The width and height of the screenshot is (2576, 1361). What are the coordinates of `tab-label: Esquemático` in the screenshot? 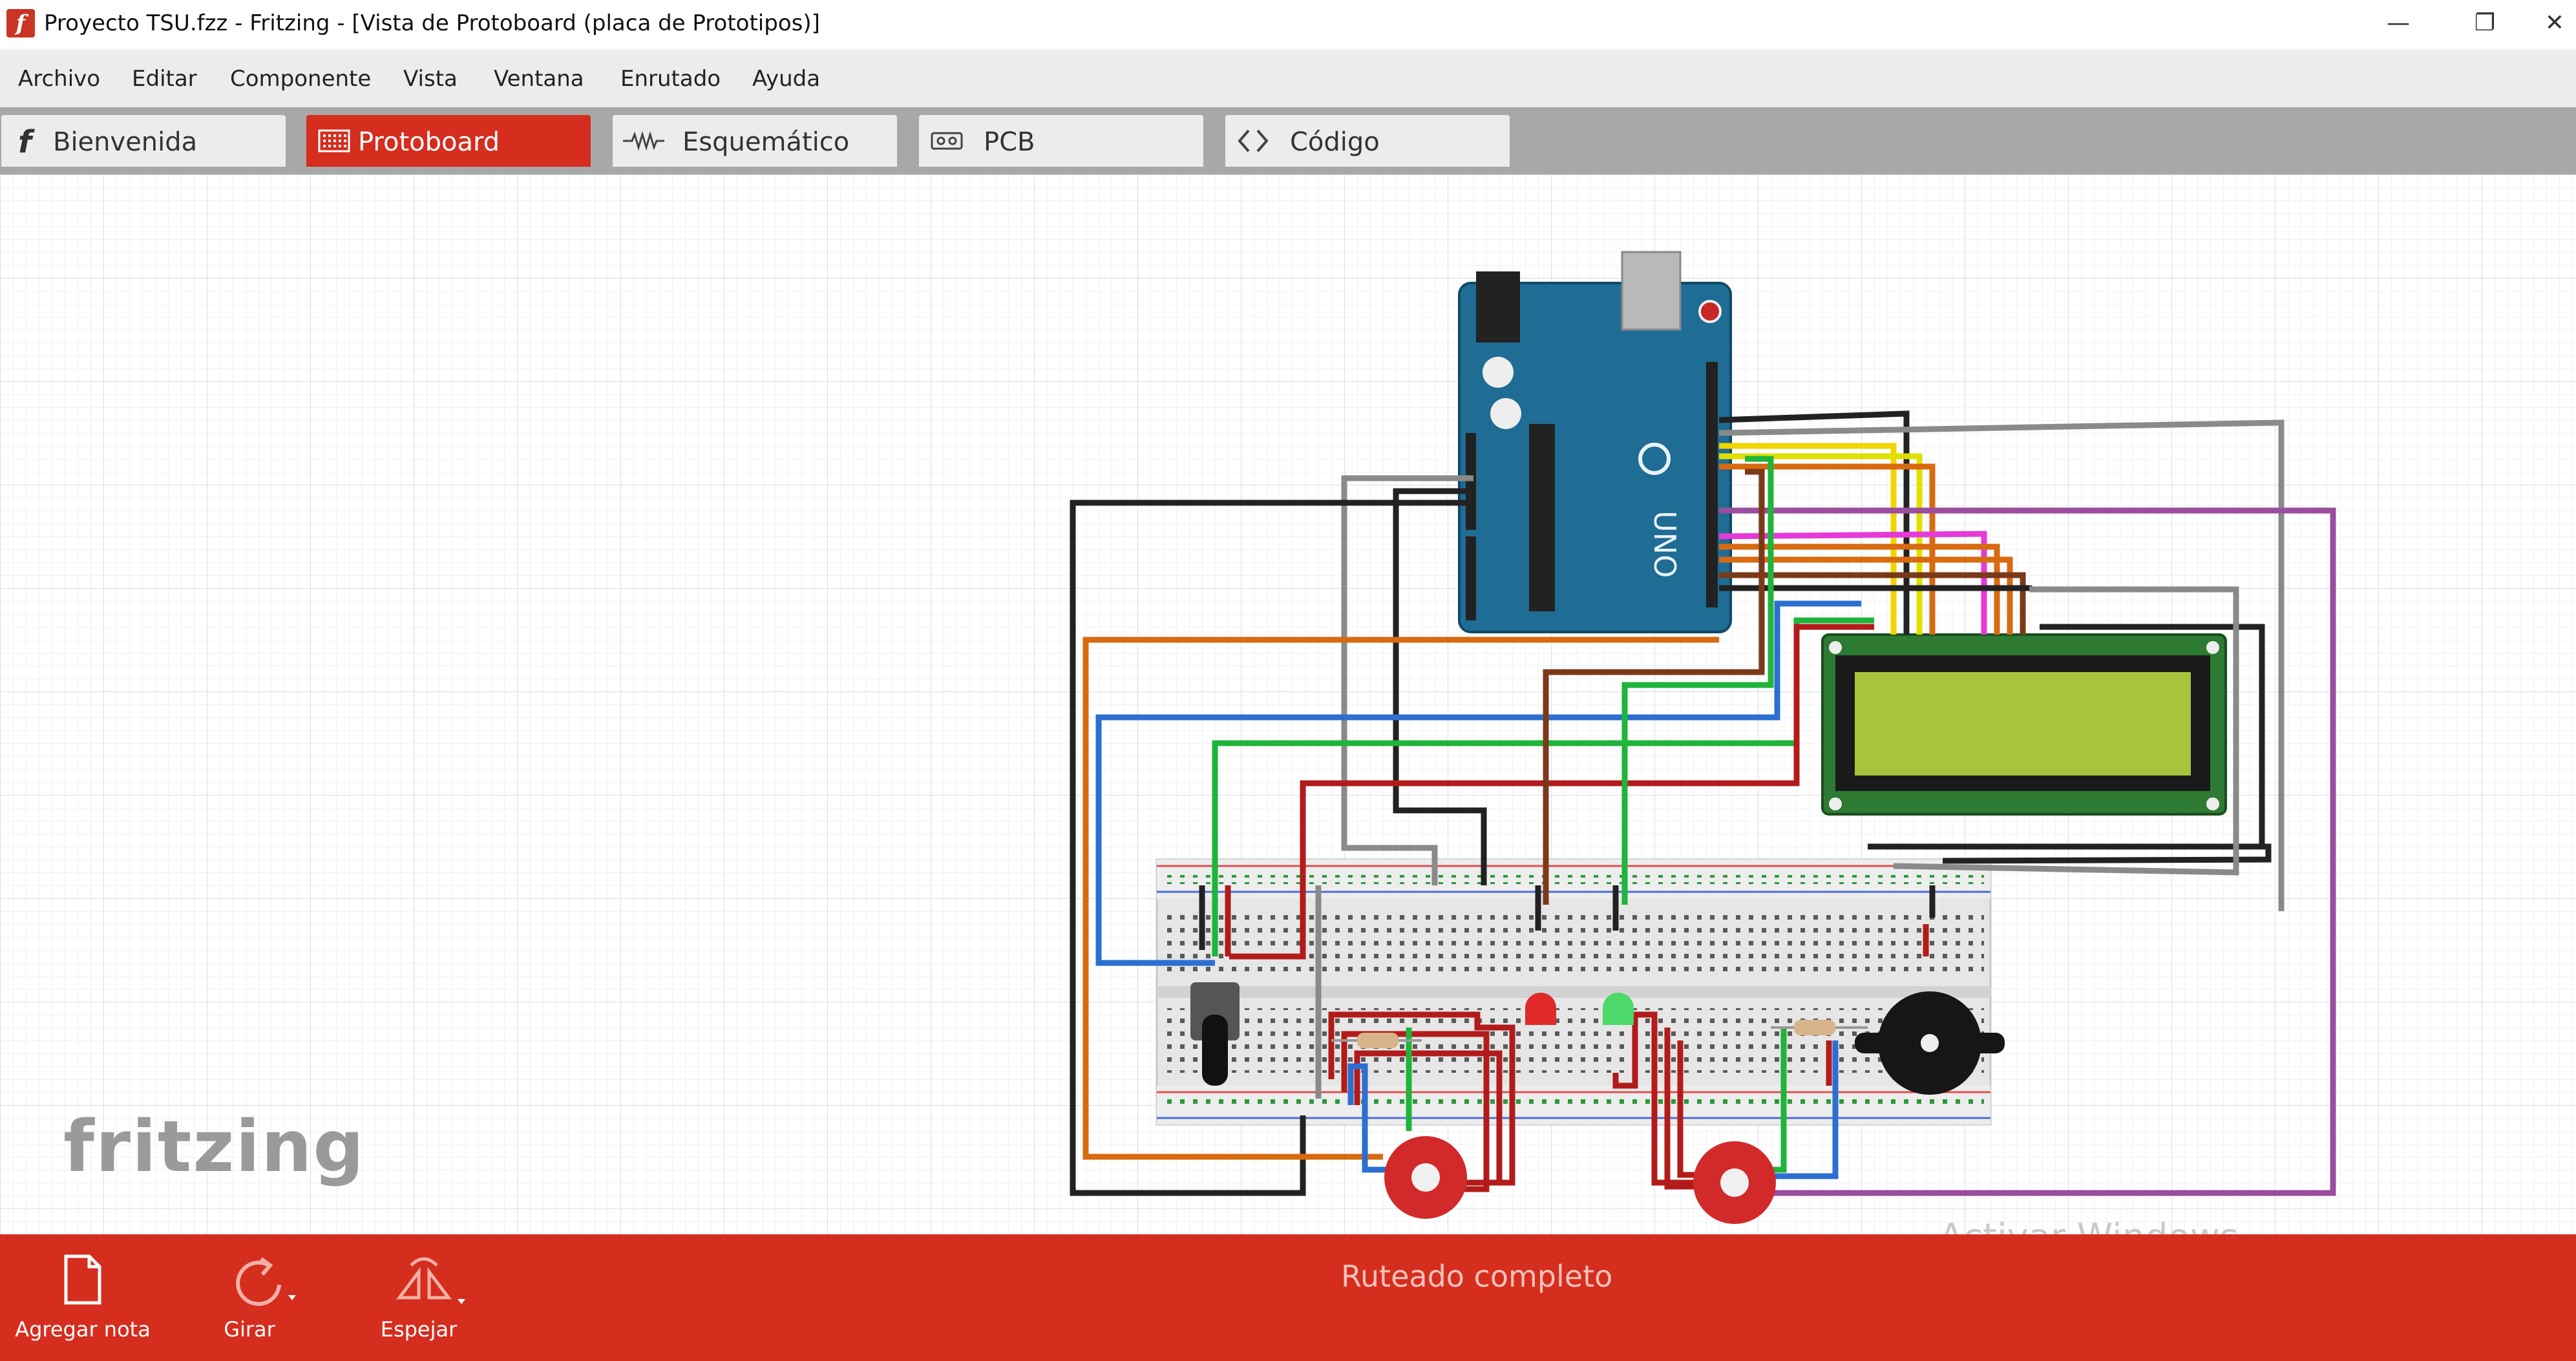 It's located at (766, 142).